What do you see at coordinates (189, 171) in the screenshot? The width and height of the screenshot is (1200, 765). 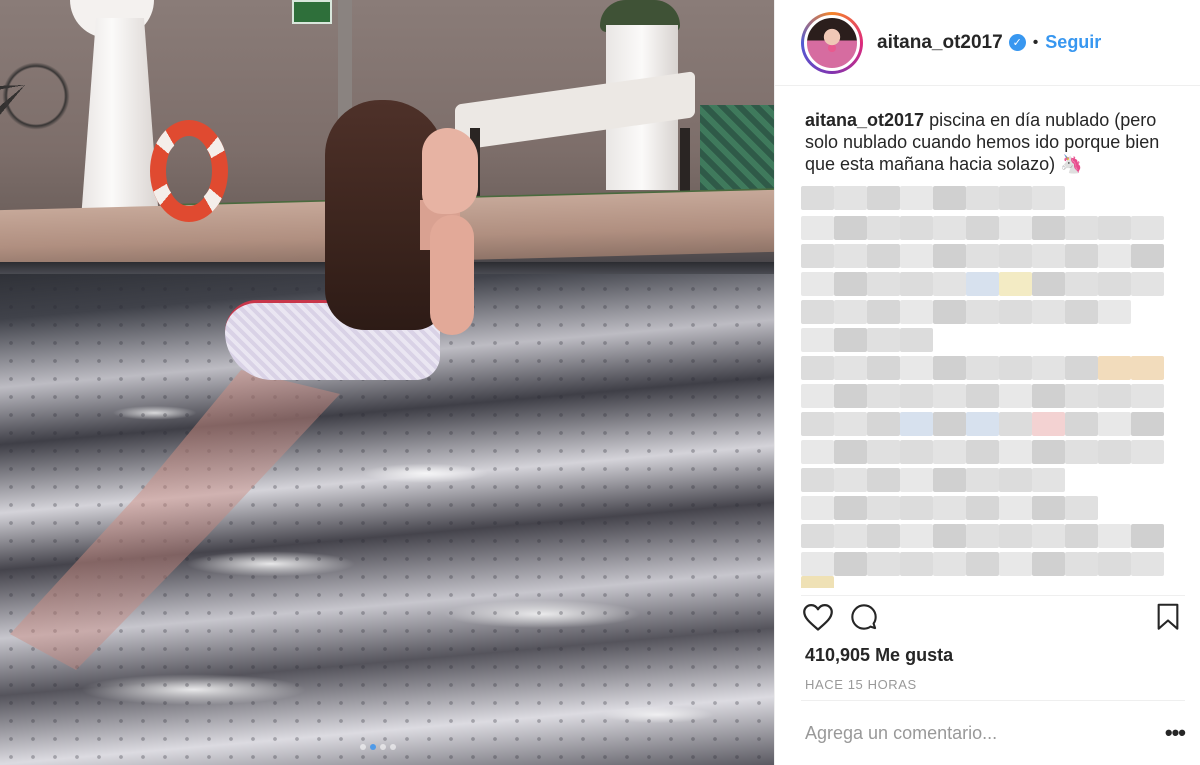 I see `photo-lifebuoy` at bounding box center [189, 171].